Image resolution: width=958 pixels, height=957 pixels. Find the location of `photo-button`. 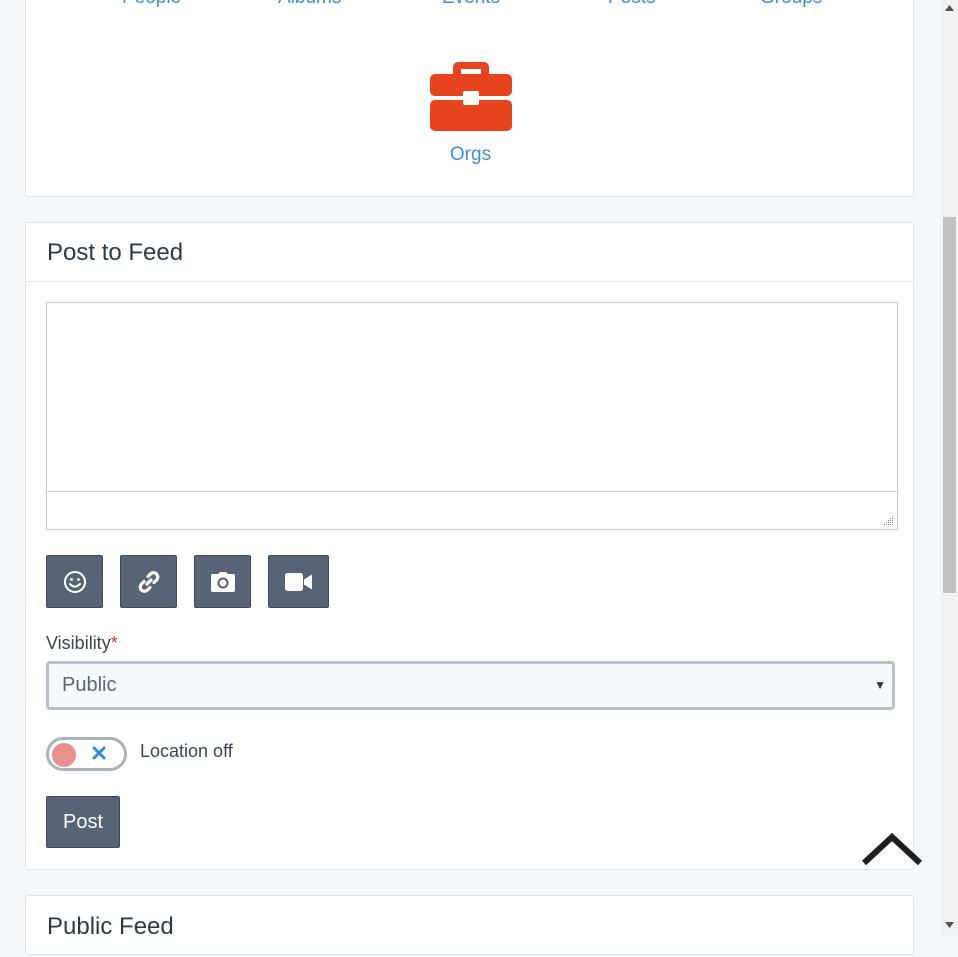

photo-button is located at coordinates (222, 581).